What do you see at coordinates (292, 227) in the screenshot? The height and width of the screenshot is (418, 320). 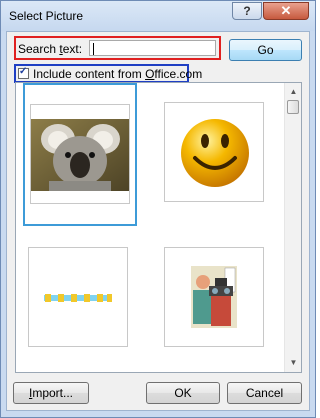 I see `results-scrollbar: ▲ ▼` at bounding box center [292, 227].